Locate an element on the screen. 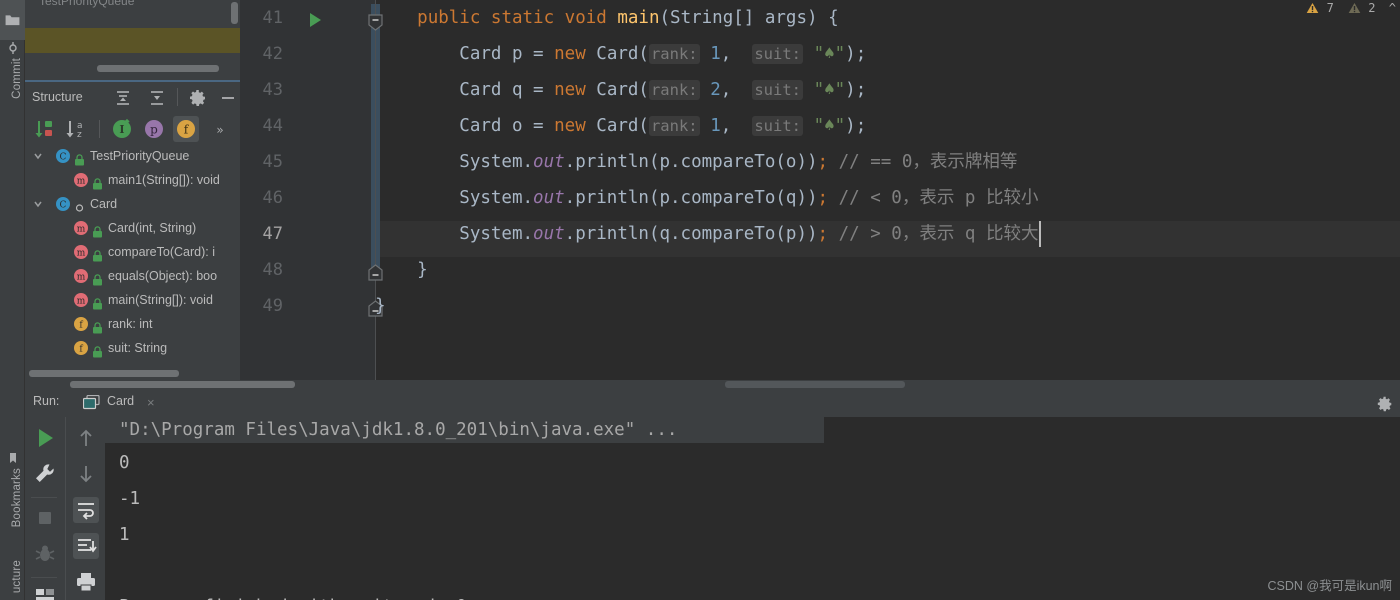 The height and width of the screenshot is (600, 1400). rerun-button is located at coordinates (45, 438).